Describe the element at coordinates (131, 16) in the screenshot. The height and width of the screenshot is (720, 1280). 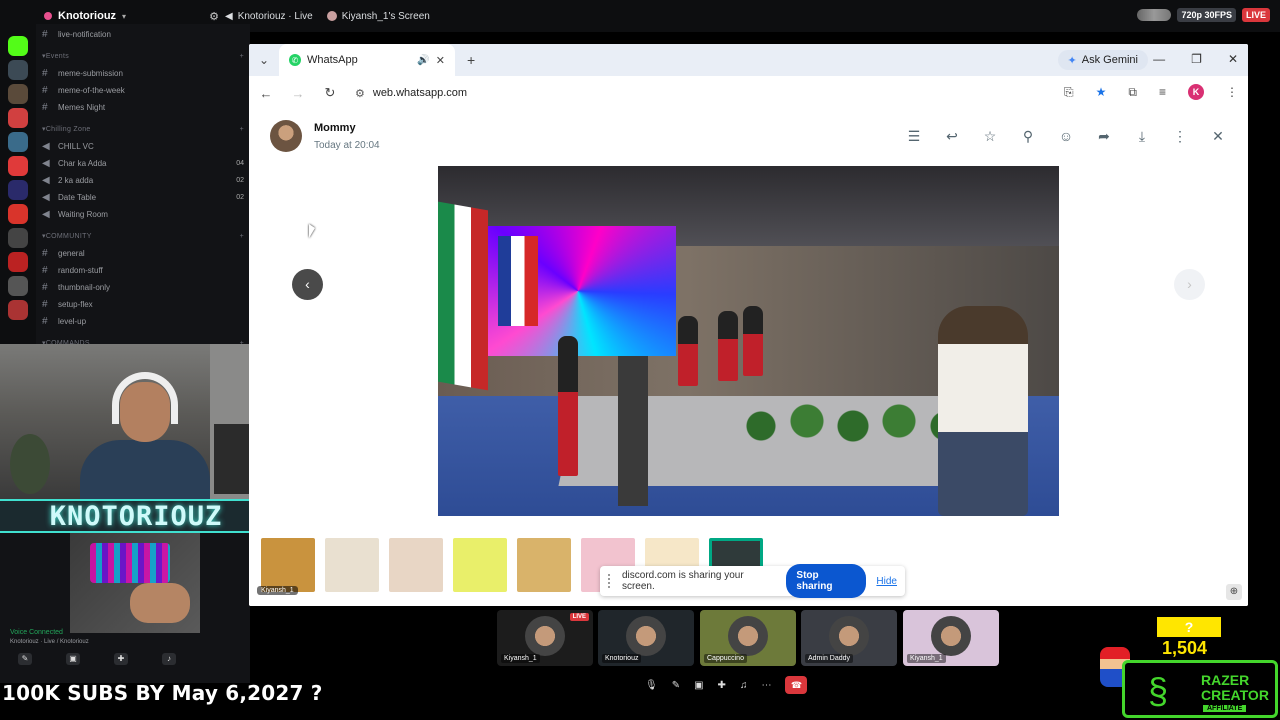
I see `server-header: Knotoriouz ▾ ⚙` at that location.